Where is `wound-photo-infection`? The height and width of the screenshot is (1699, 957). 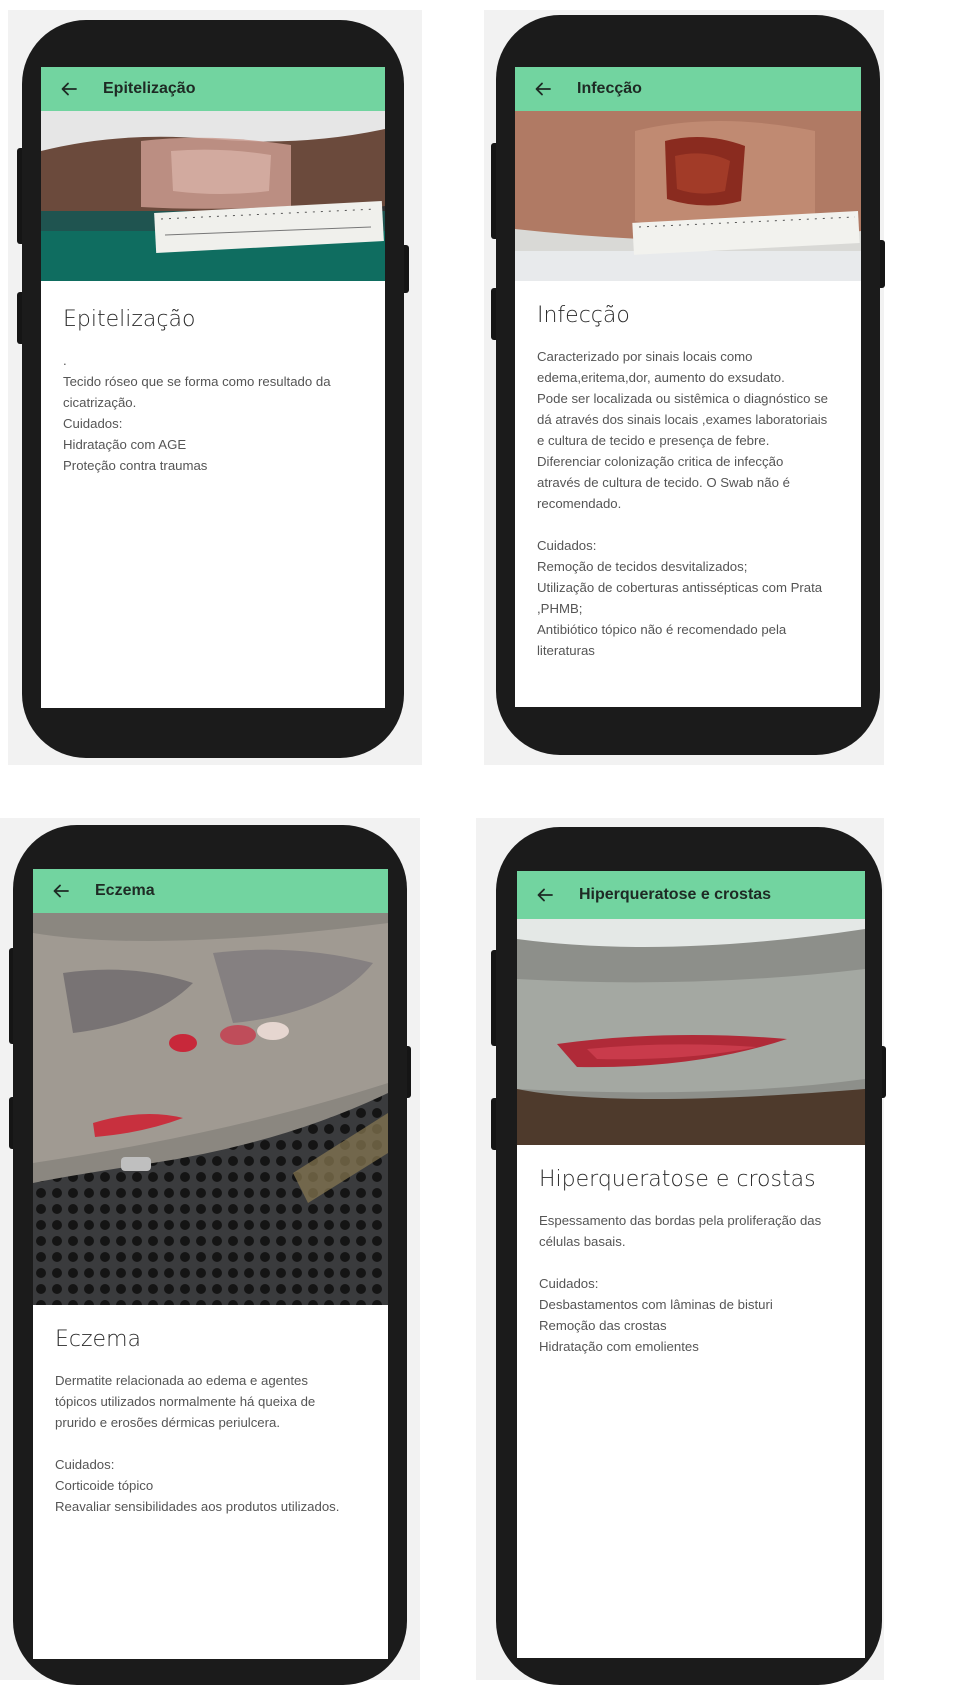
wound-photo-infection is located at coordinates (688, 196).